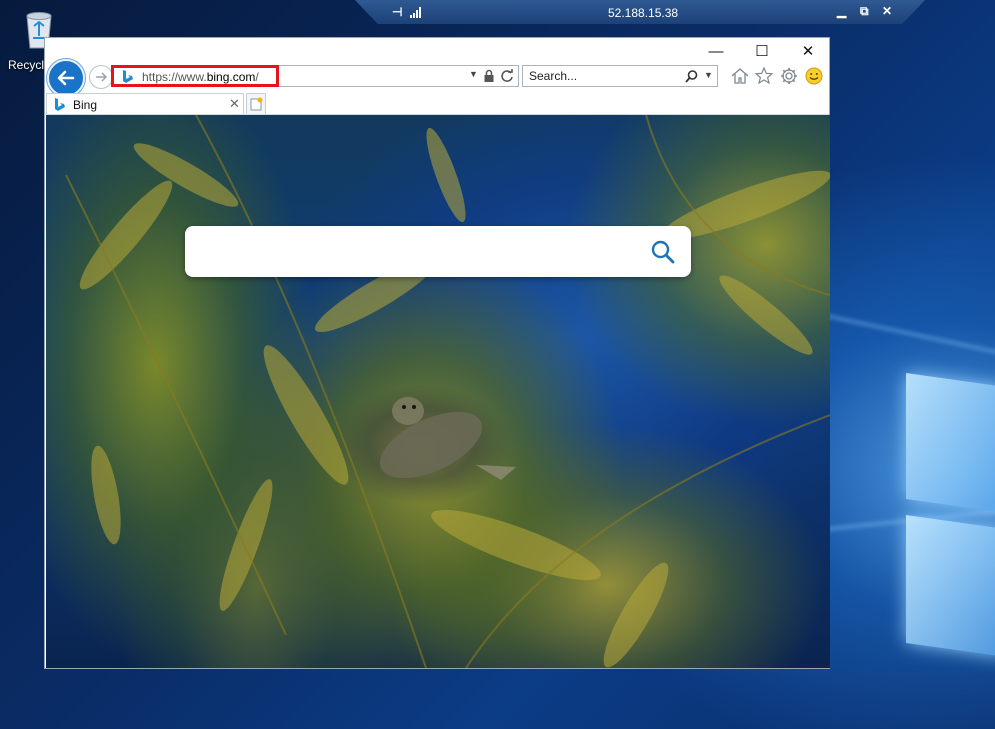 The width and height of the screenshot is (995, 729). Describe the element at coordinates (708, 75) in the screenshot. I see `search-dropdown-icon: ▼` at that location.